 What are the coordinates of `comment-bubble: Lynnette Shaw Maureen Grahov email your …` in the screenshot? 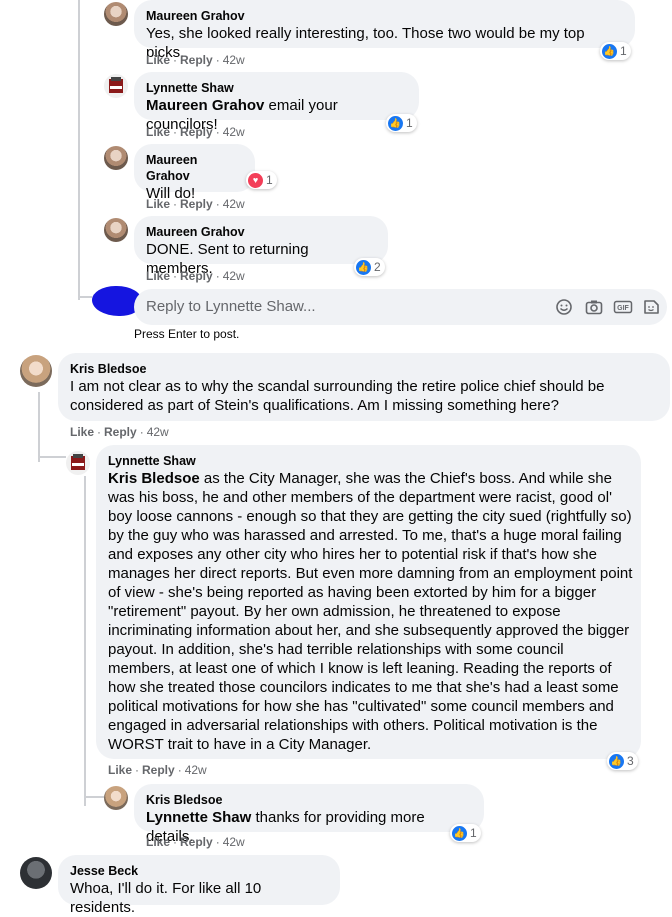 It's located at (276, 102).